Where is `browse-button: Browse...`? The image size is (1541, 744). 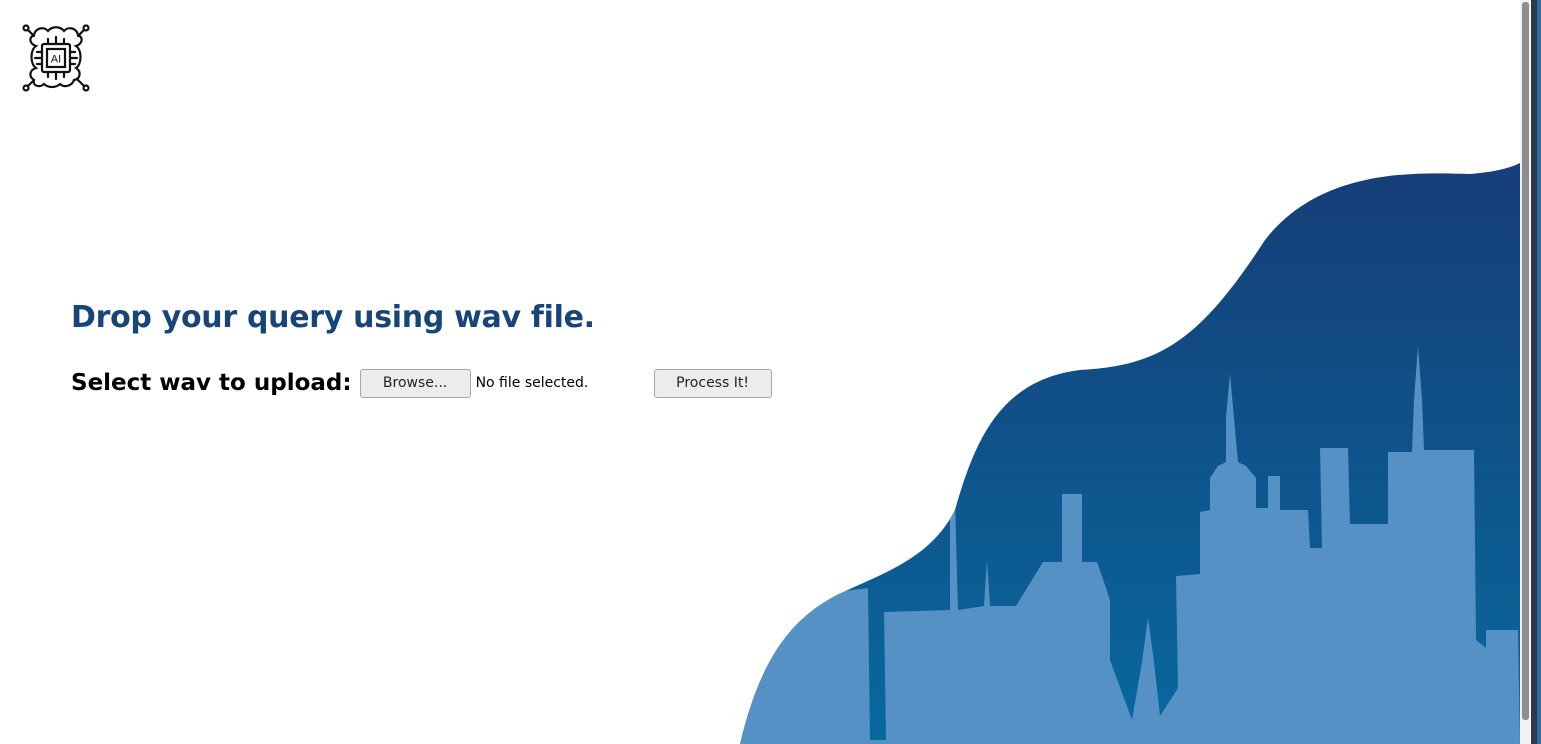
browse-button: Browse... is located at coordinates (415, 383).